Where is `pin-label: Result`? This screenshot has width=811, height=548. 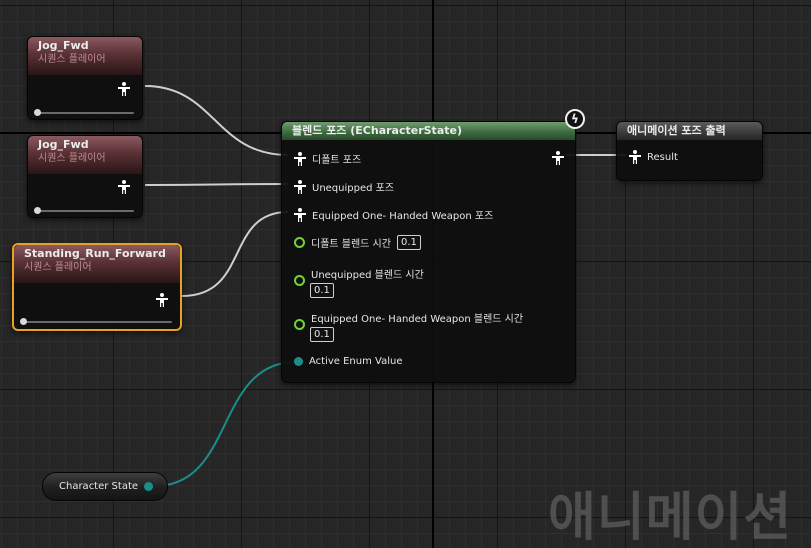 pin-label: Result is located at coordinates (662, 157).